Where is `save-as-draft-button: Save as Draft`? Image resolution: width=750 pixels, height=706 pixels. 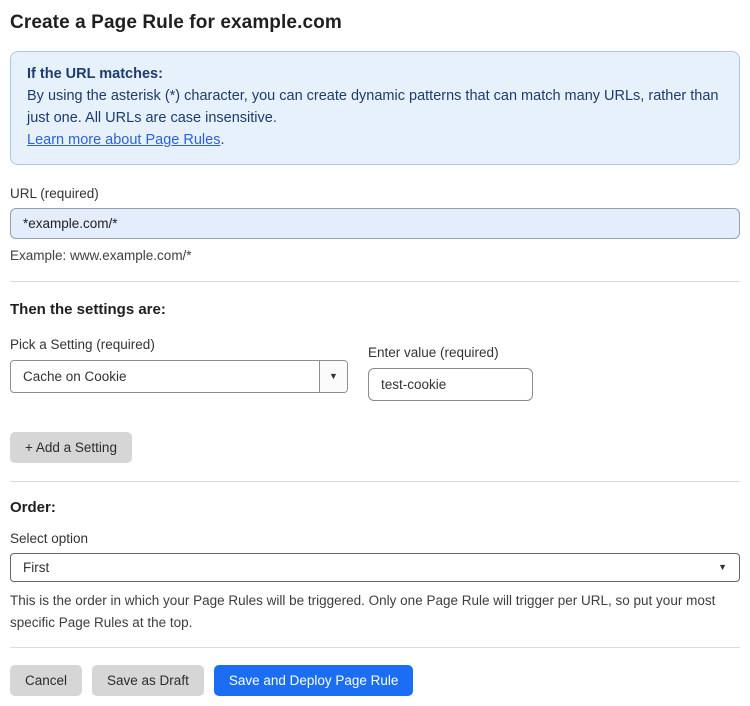
save-as-draft-button: Save as Draft is located at coordinates (148, 680).